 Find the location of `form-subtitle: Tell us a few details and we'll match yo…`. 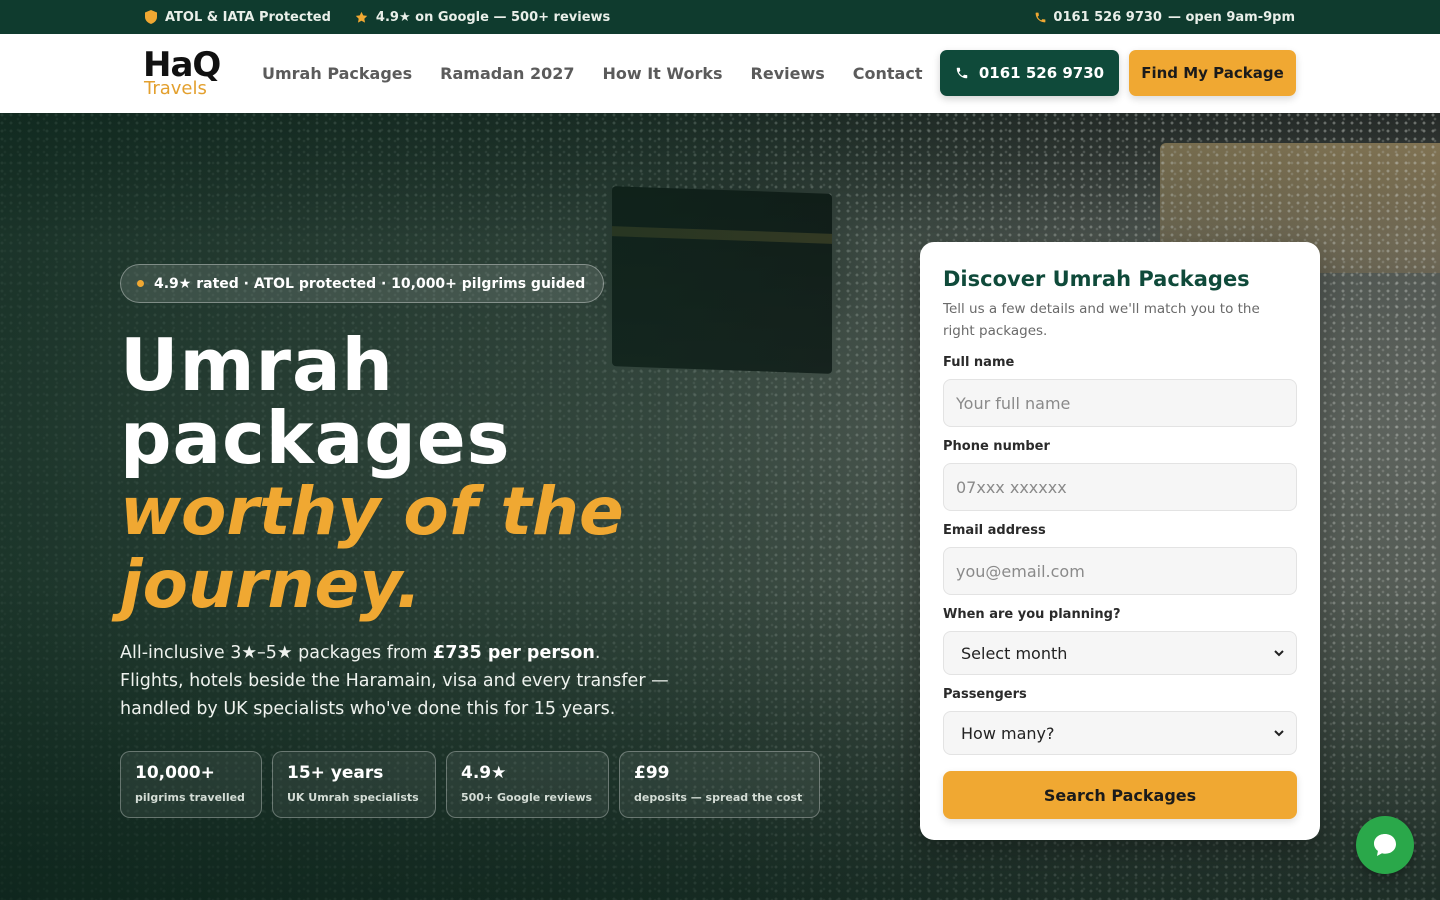

form-subtitle: Tell us a few details and we'll match yo… is located at coordinates (1101, 320).